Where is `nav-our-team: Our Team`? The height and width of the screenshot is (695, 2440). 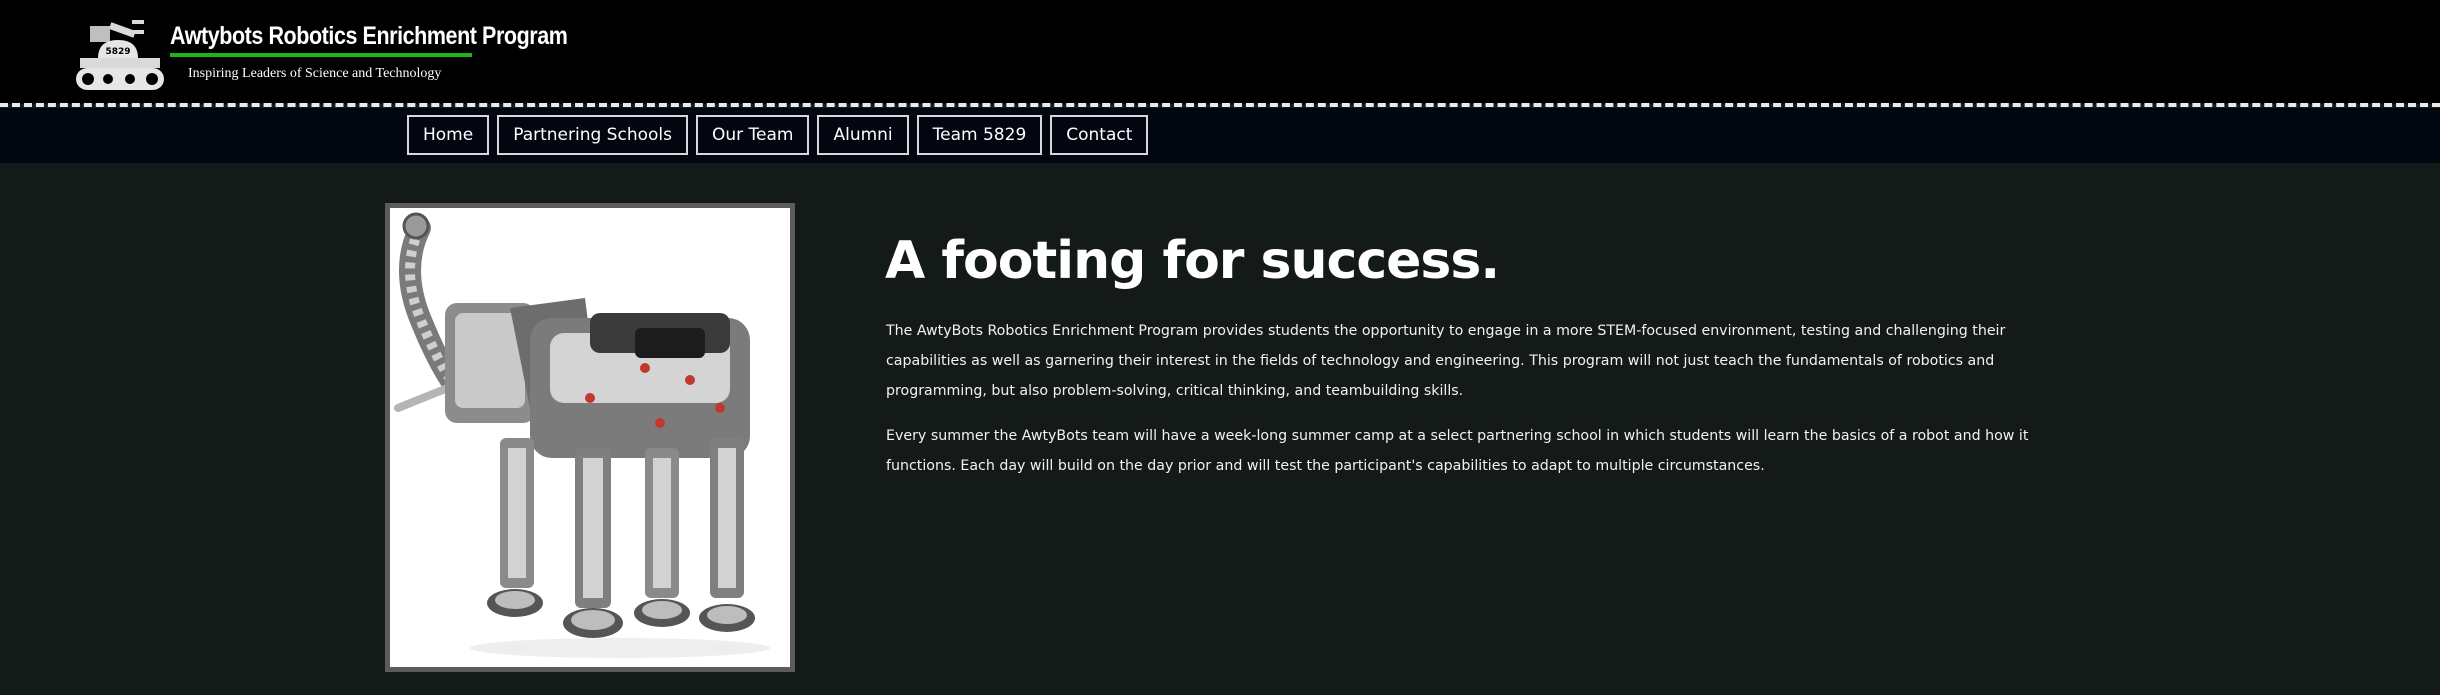
nav-our-team: Our Team is located at coordinates (752, 135).